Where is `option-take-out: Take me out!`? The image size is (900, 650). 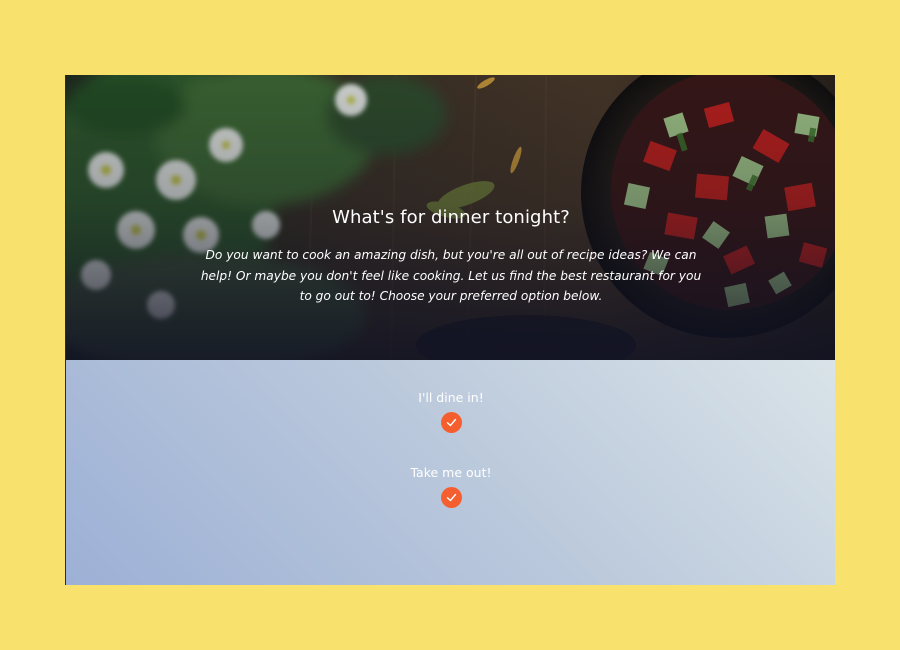 option-take-out: Take me out! is located at coordinates (450, 486).